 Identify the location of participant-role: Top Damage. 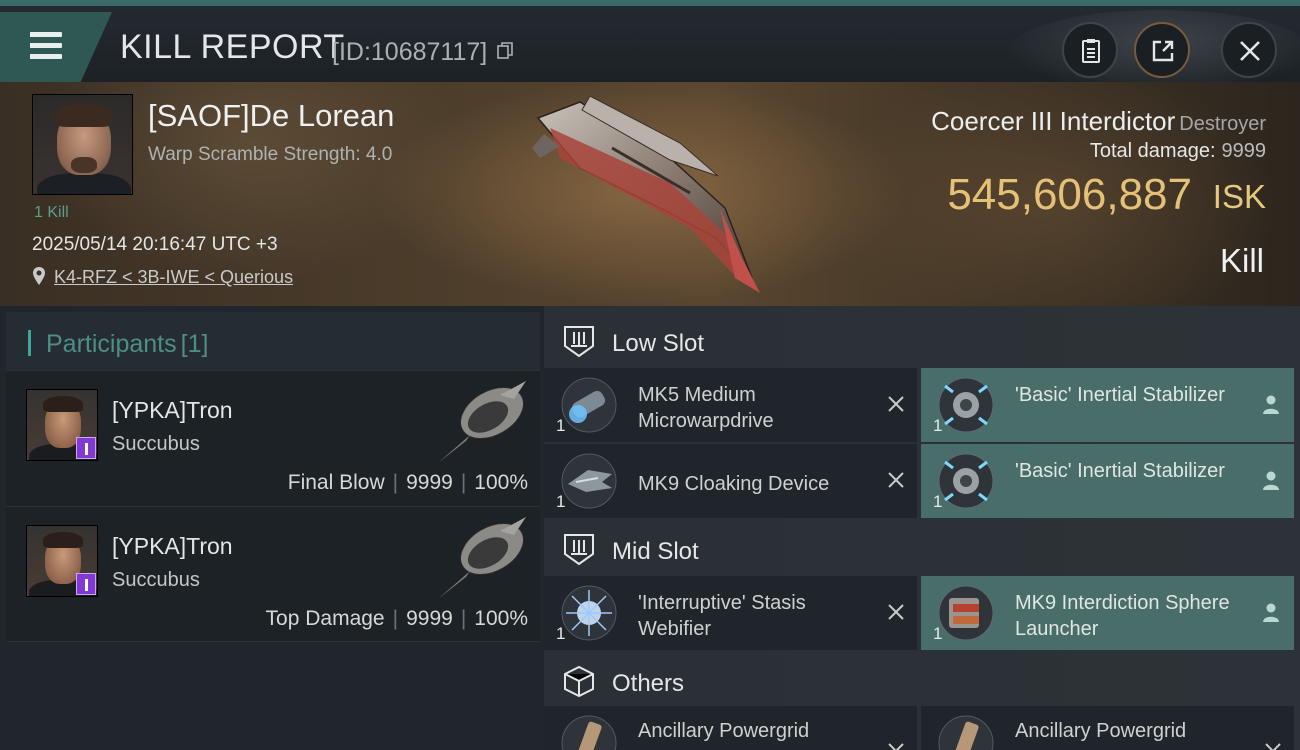
(325, 618).